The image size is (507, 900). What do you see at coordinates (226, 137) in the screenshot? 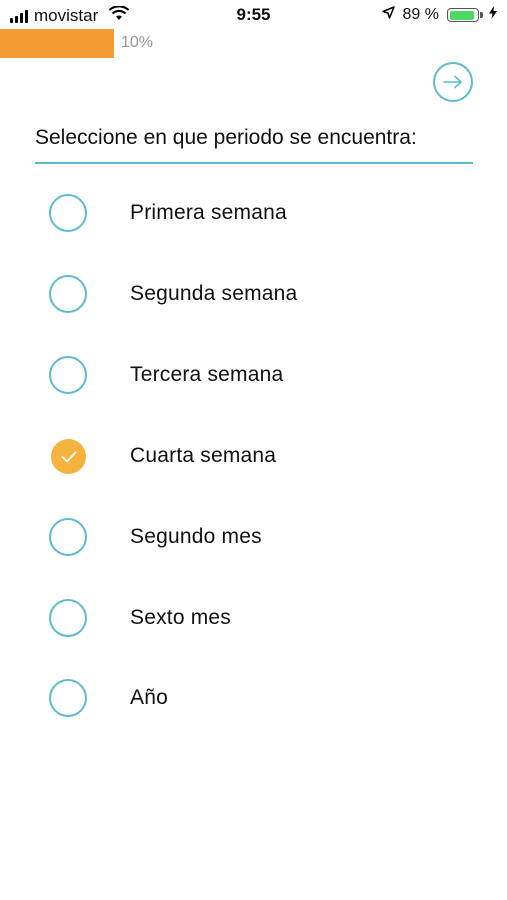
I see `question-title: Seleccione en que periodo se encuentra:` at bounding box center [226, 137].